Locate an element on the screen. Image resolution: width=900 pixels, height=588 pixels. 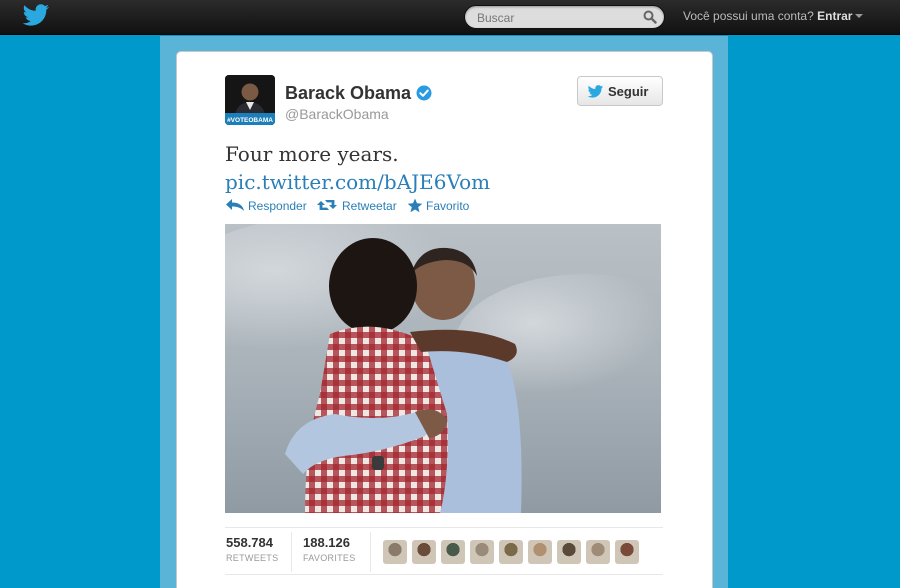
follow-button: Seguir is located at coordinates (620, 91).